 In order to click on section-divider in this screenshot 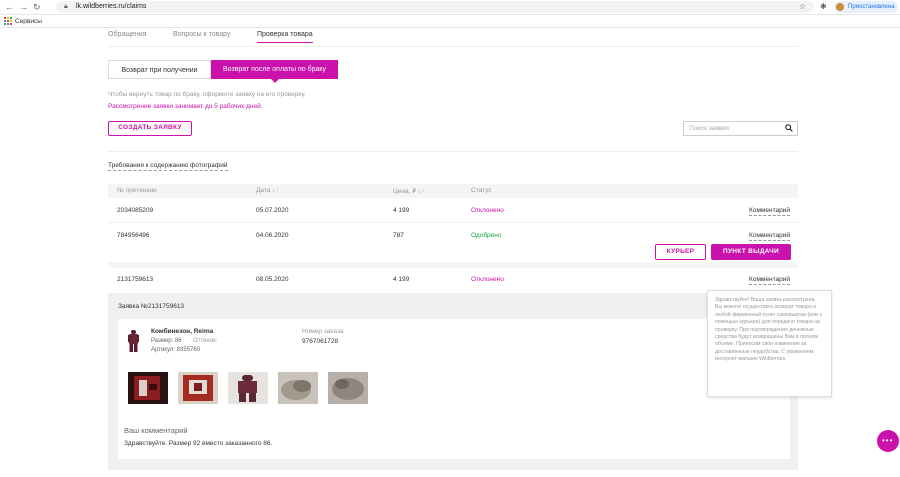, I will do `click(453, 151)`.